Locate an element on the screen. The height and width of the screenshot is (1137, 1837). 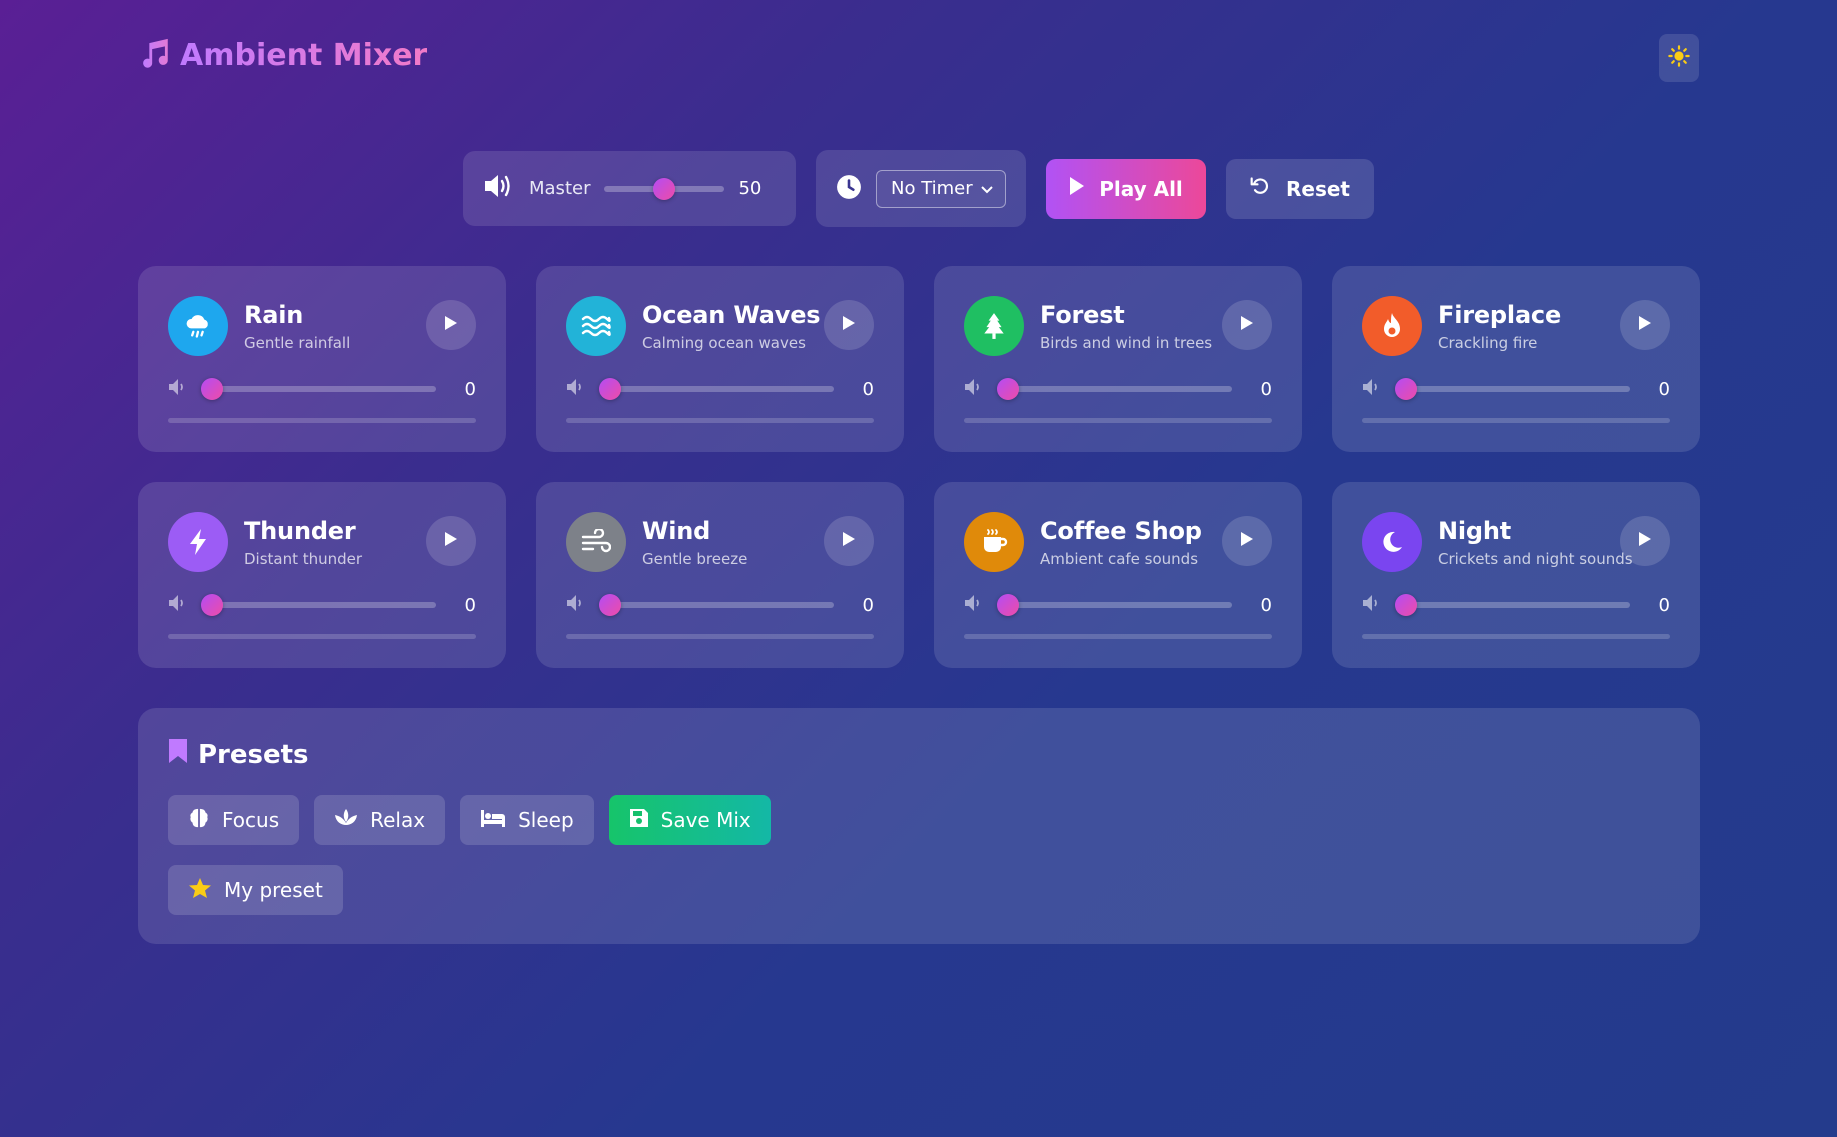
preset-my-preset-button: My preset is located at coordinates (255, 890).